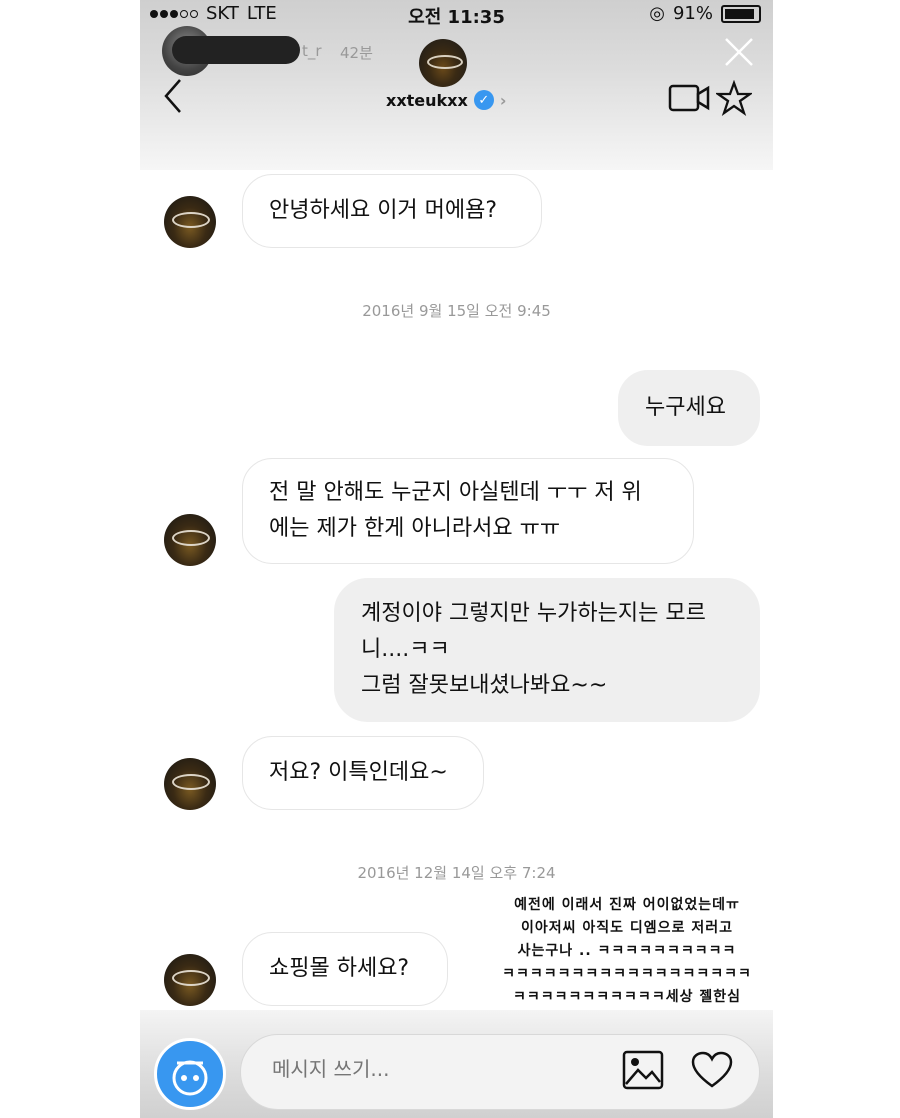 Image resolution: width=900 pixels, height=1118 pixels. What do you see at coordinates (734, 98) in the screenshot?
I see `star-icon` at bounding box center [734, 98].